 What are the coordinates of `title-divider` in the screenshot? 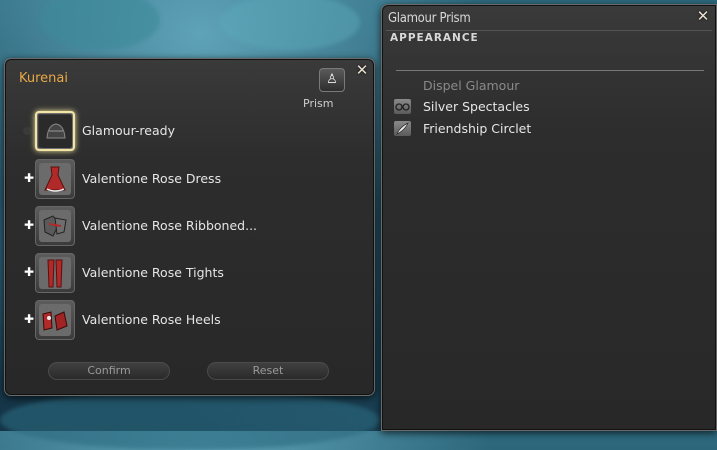 It's located at (549, 30).